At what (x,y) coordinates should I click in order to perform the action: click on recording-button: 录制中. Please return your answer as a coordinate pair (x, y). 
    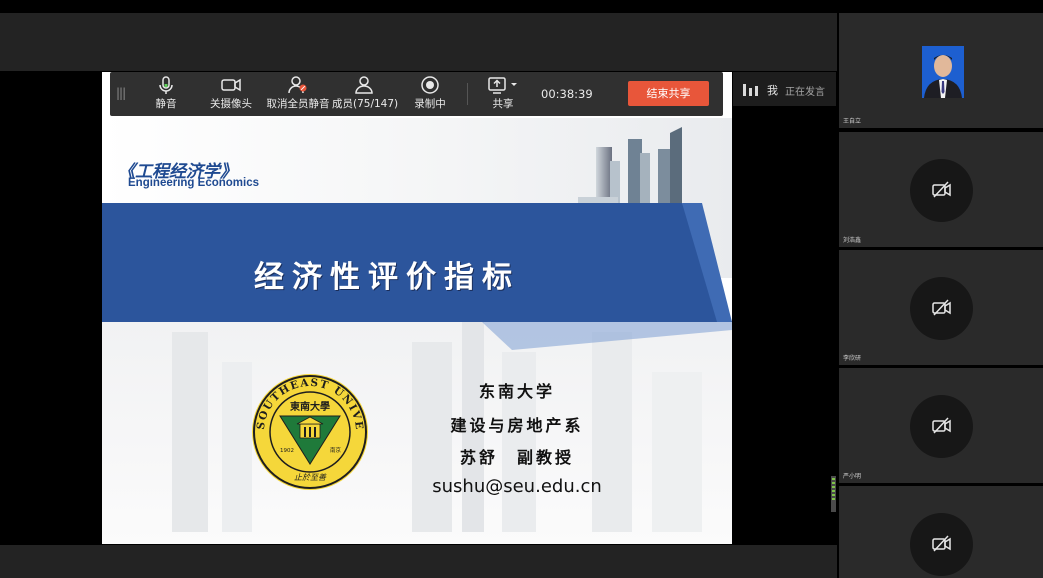
    Looking at the image, I should click on (430, 93).